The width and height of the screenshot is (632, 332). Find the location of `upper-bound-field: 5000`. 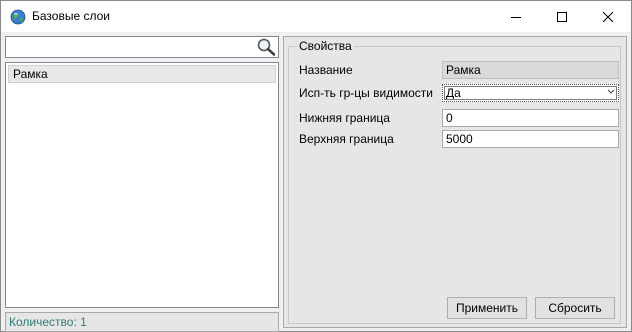

upper-bound-field: 5000 is located at coordinates (530, 139).